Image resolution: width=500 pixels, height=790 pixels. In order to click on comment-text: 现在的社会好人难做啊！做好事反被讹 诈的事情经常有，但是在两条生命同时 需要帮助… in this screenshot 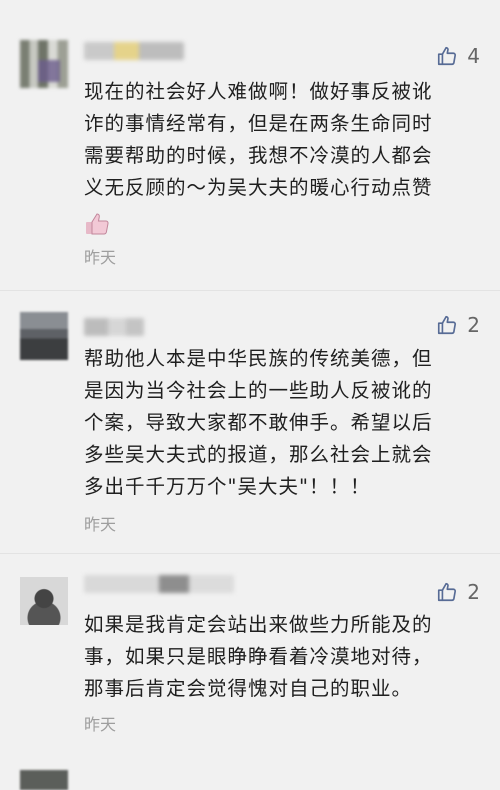, I will do `click(258, 139)`.